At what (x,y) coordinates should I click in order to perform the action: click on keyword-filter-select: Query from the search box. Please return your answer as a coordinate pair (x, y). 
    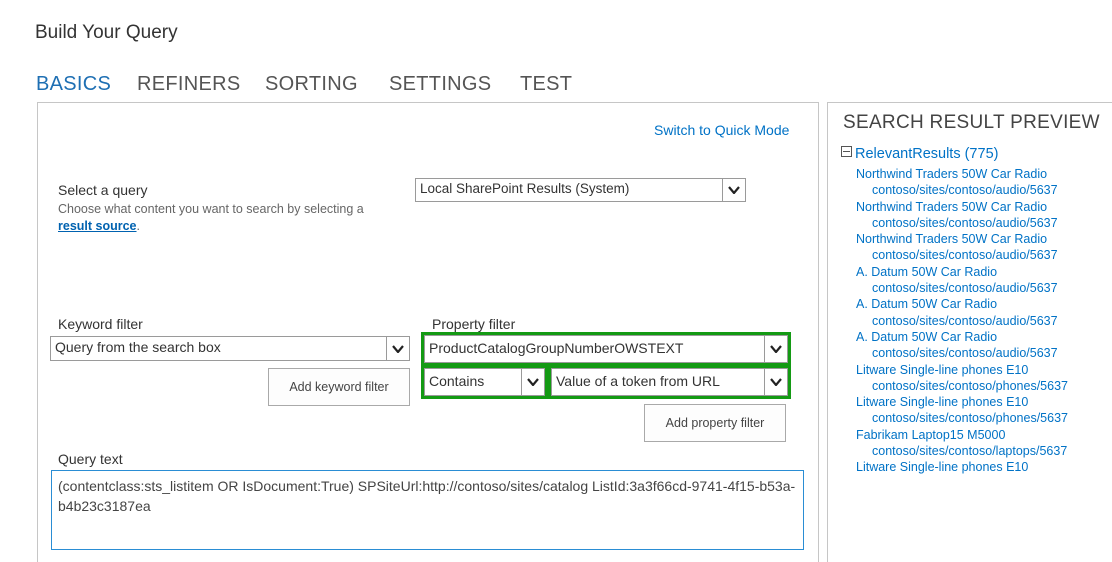
    Looking at the image, I should click on (230, 348).